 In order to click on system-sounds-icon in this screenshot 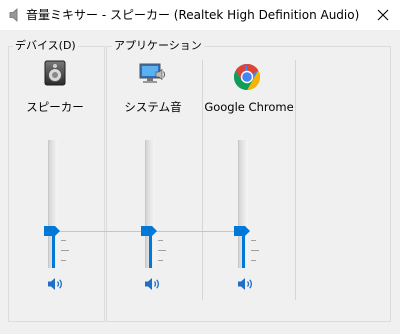, I will do `click(152, 73)`.